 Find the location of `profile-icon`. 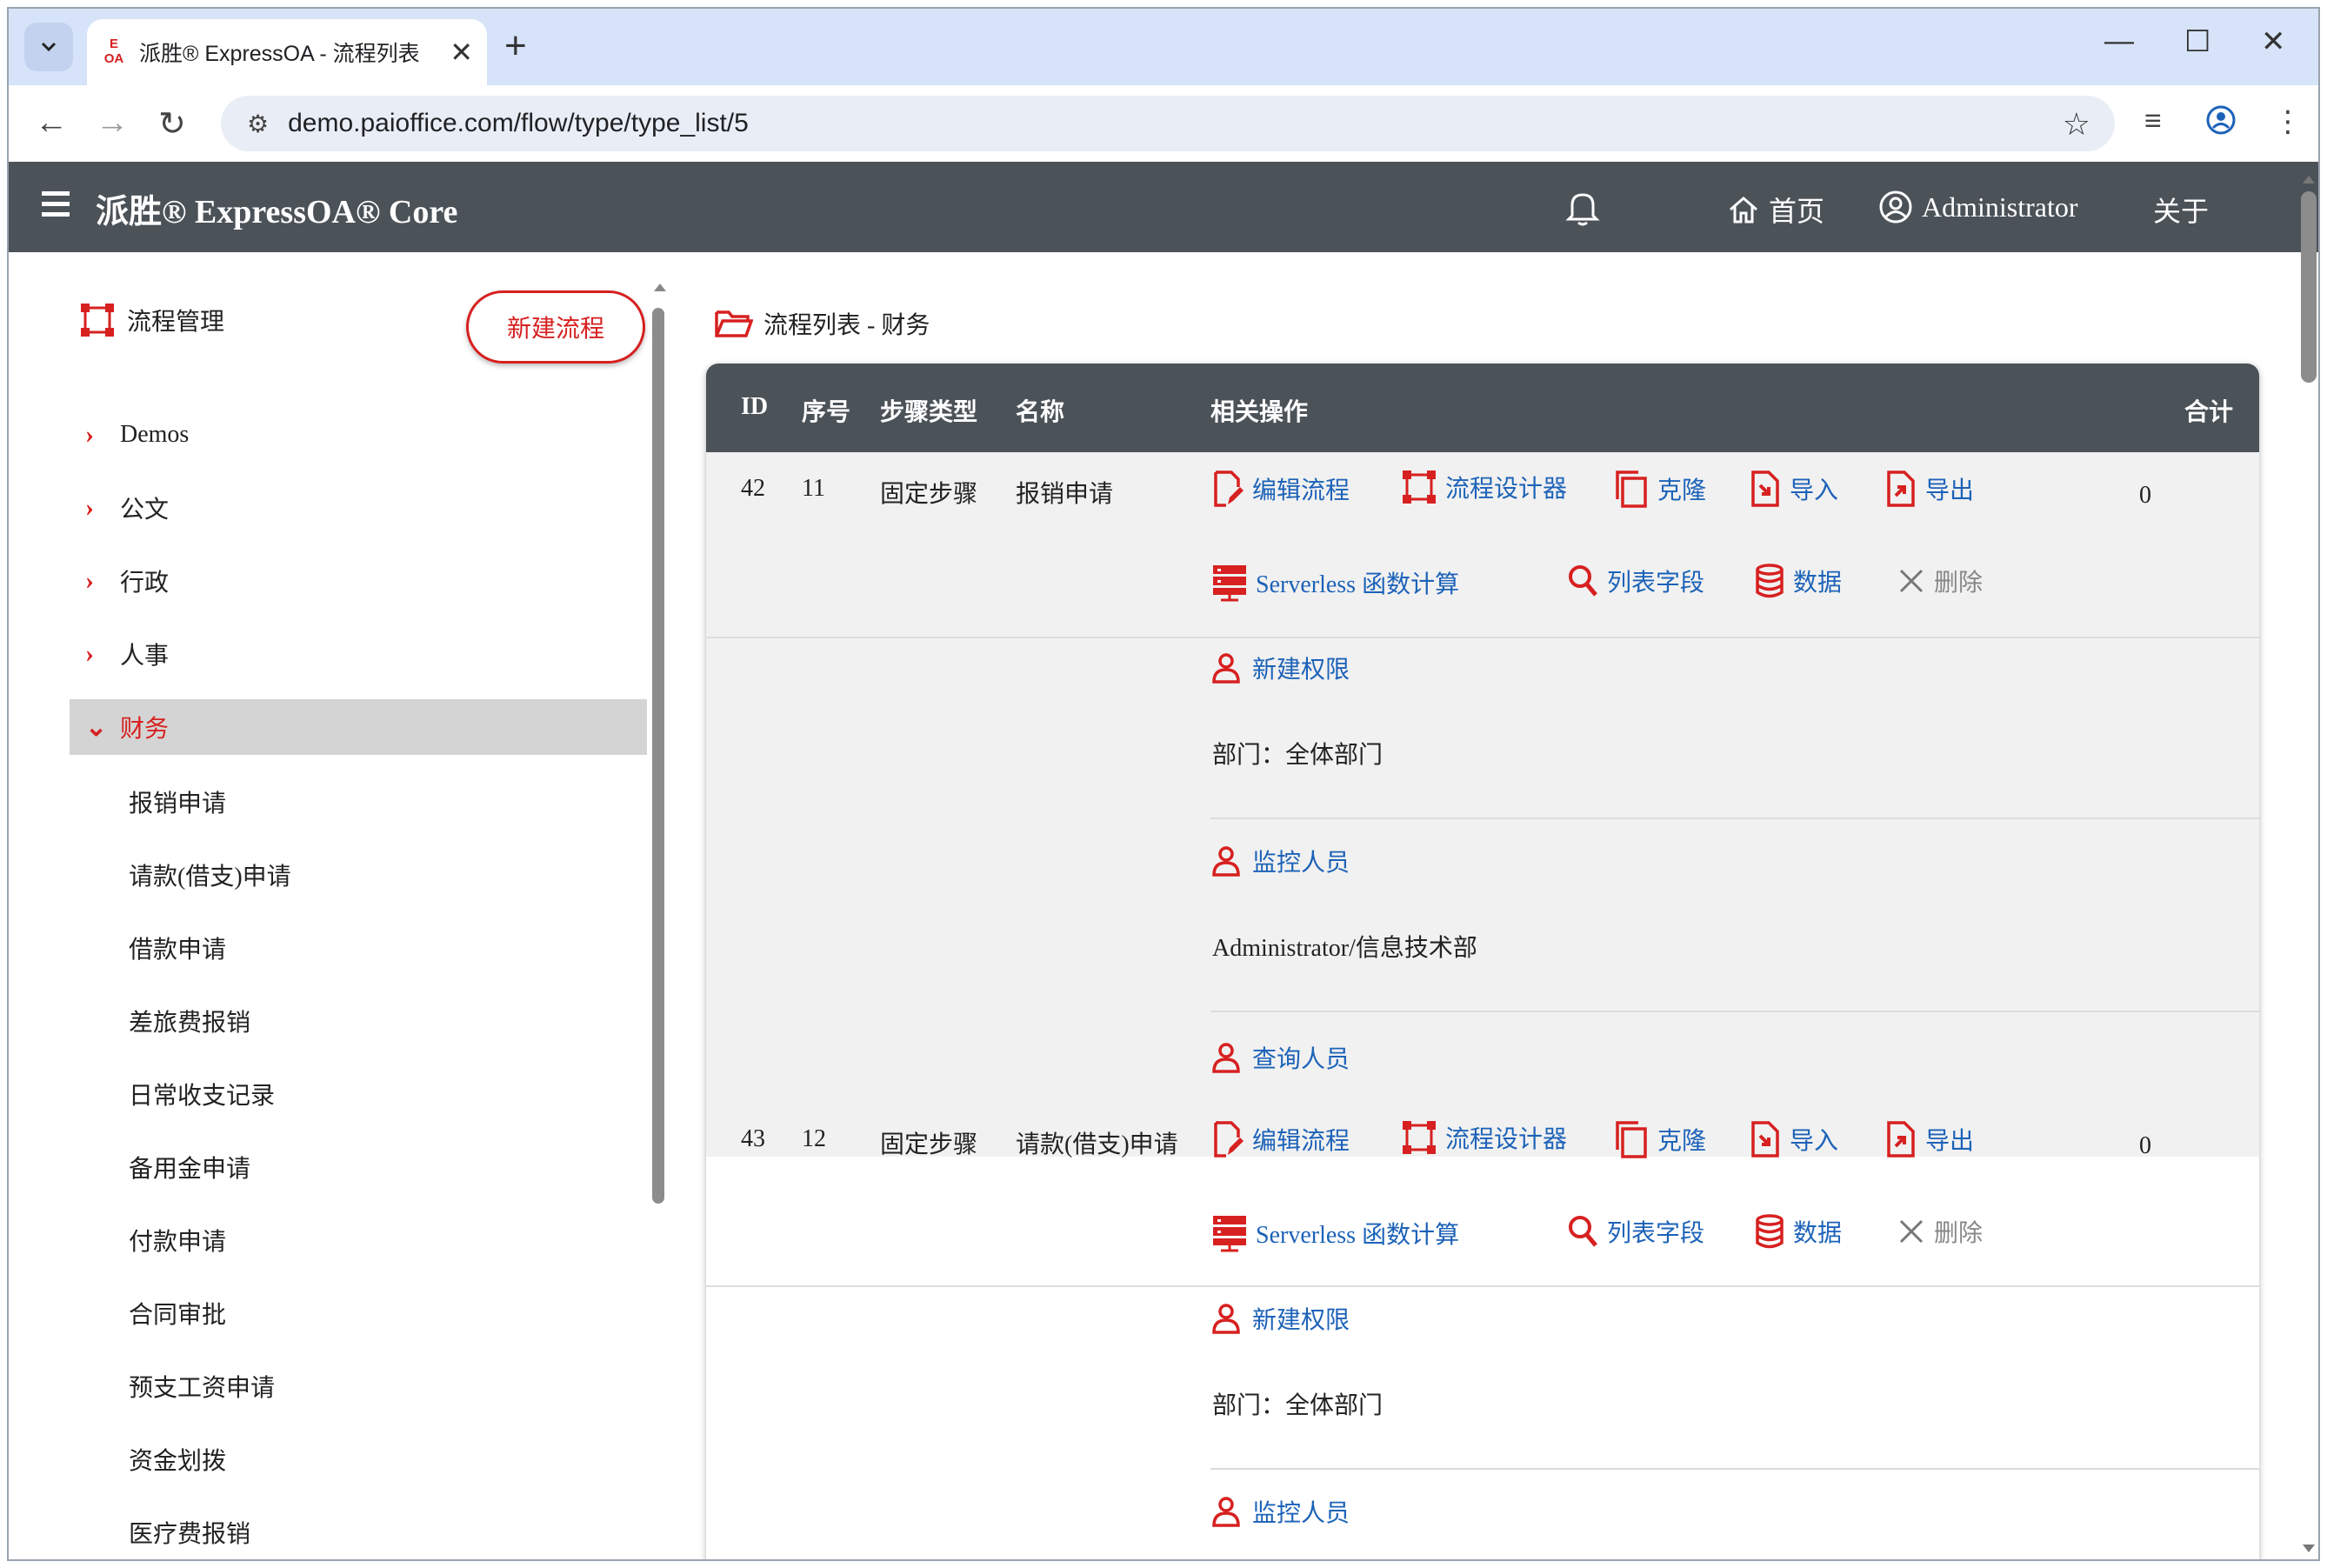

profile-icon is located at coordinates (2221, 123).